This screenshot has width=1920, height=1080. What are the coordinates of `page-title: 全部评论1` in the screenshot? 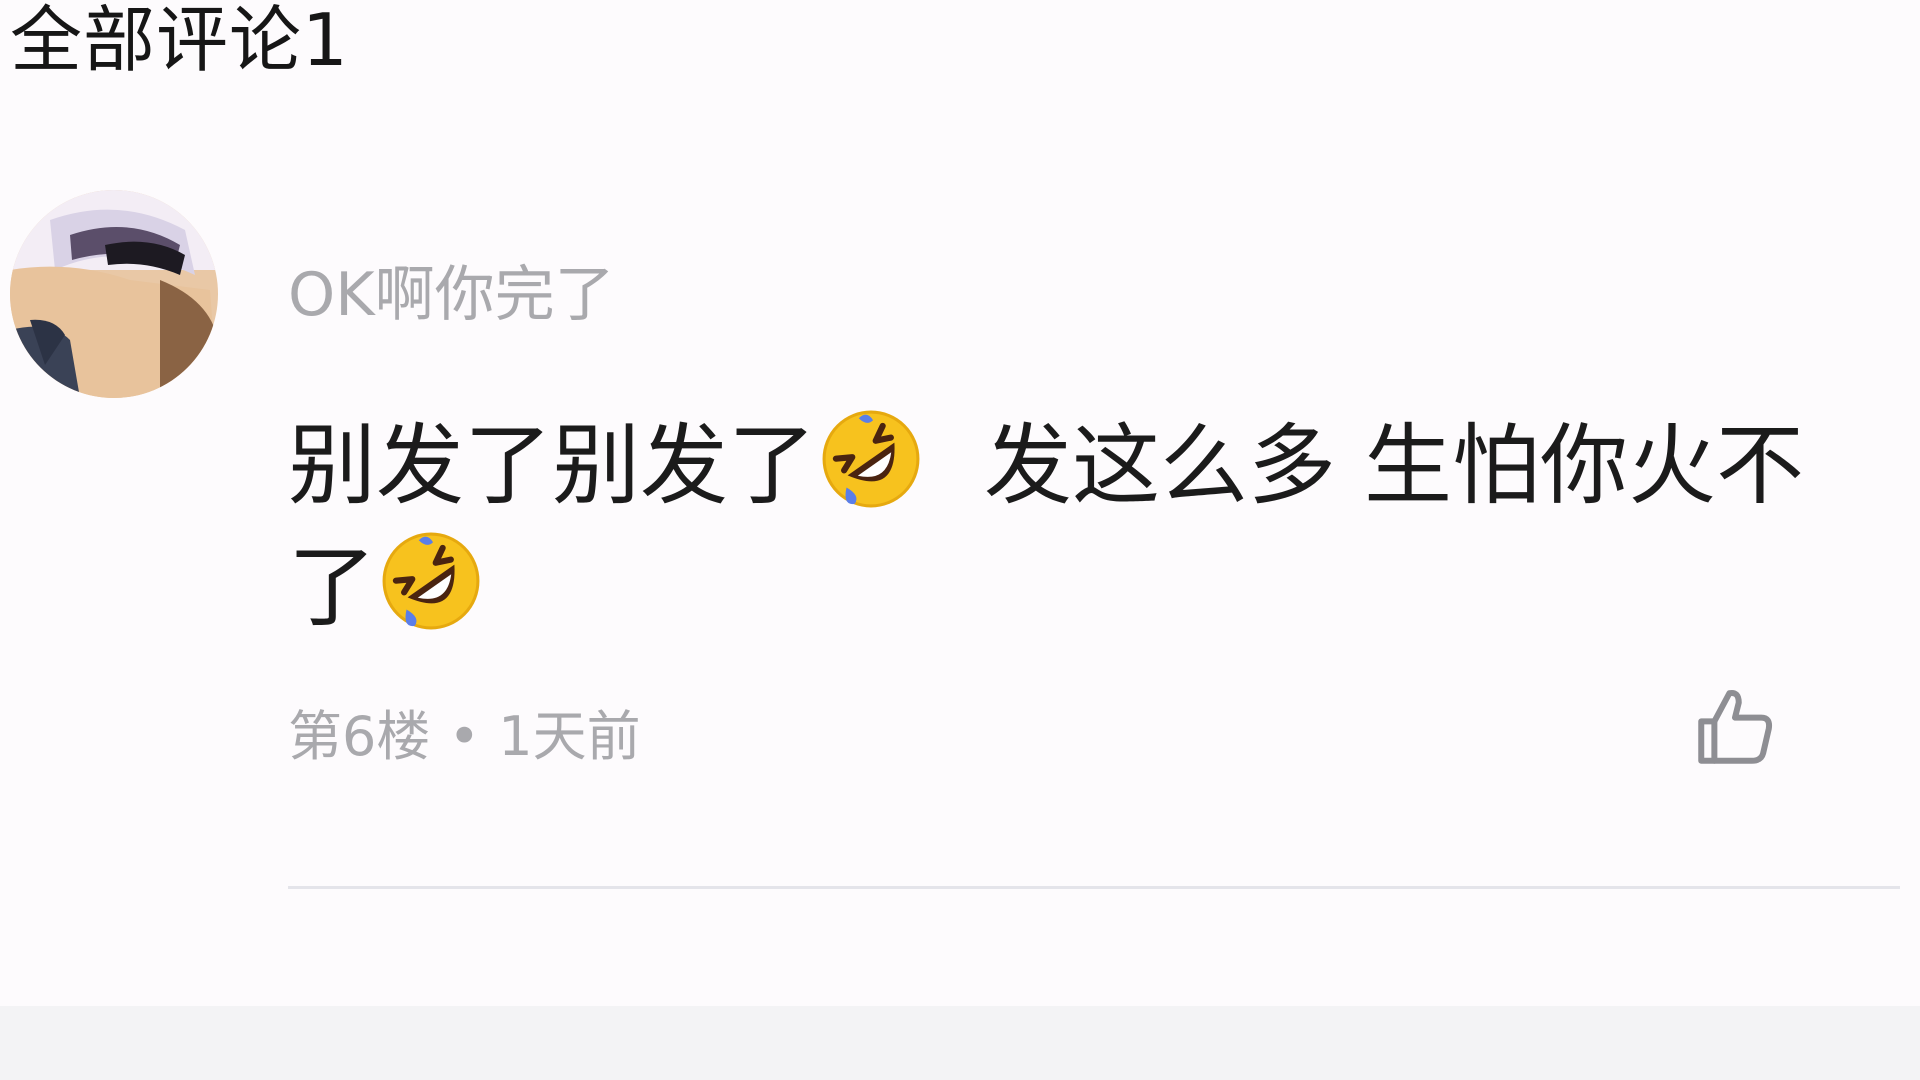 It's located at (179, 41).